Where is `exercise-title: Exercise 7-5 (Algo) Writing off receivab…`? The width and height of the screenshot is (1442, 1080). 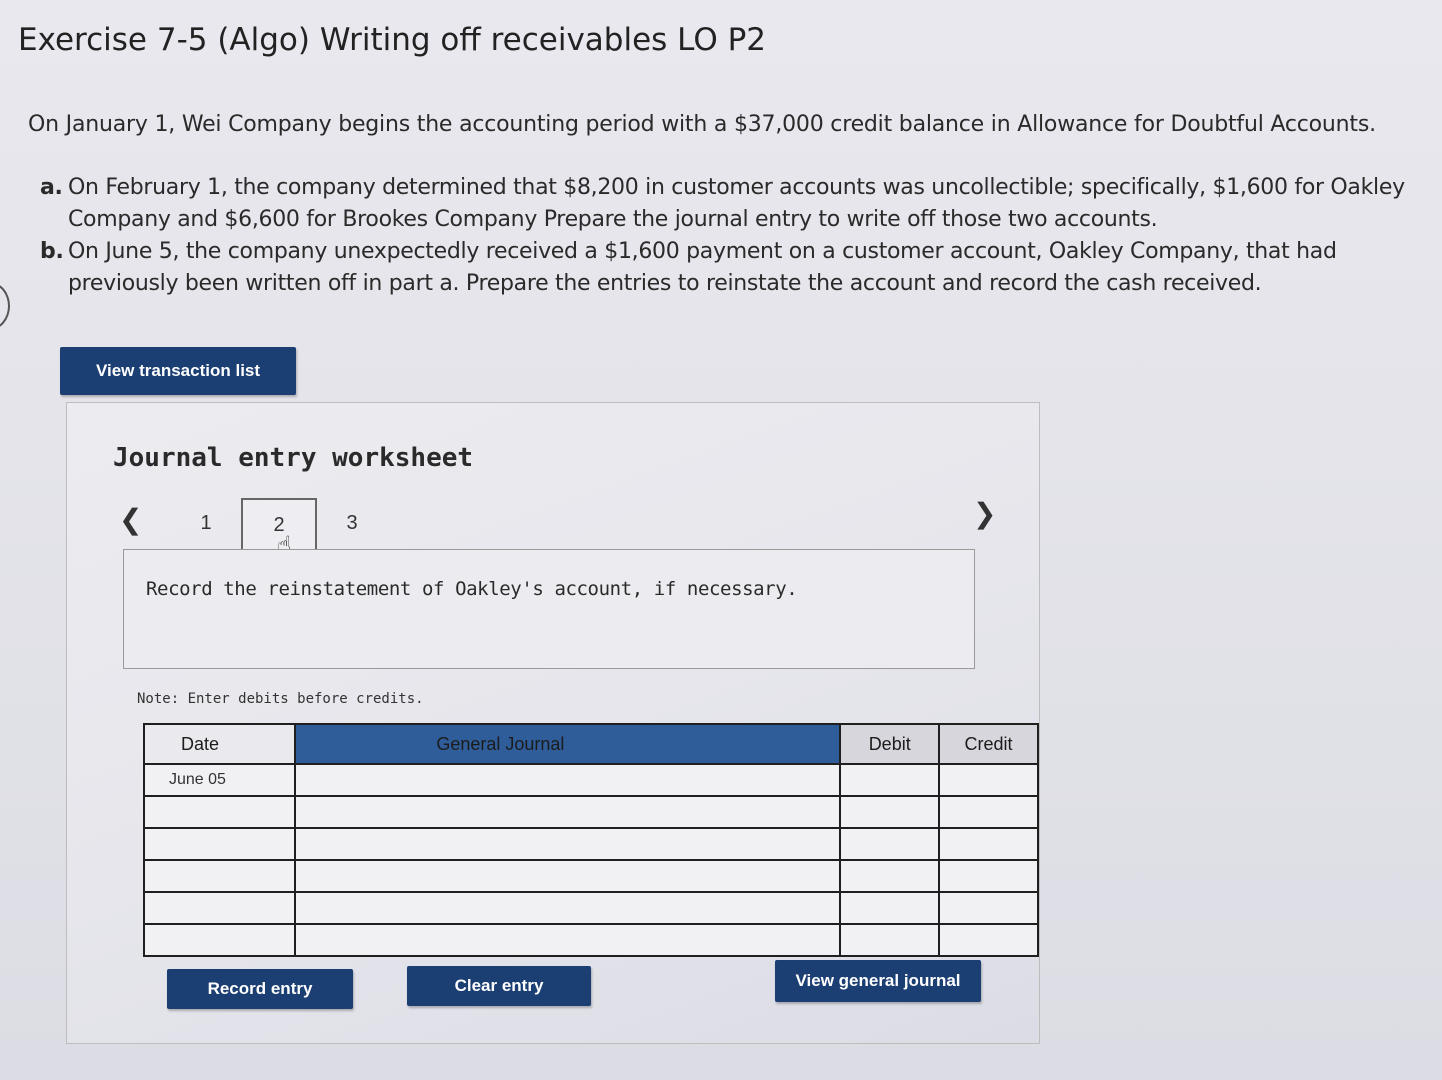 exercise-title: Exercise 7-5 (Algo) Writing off receivab… is located at coordinates (392, 40).